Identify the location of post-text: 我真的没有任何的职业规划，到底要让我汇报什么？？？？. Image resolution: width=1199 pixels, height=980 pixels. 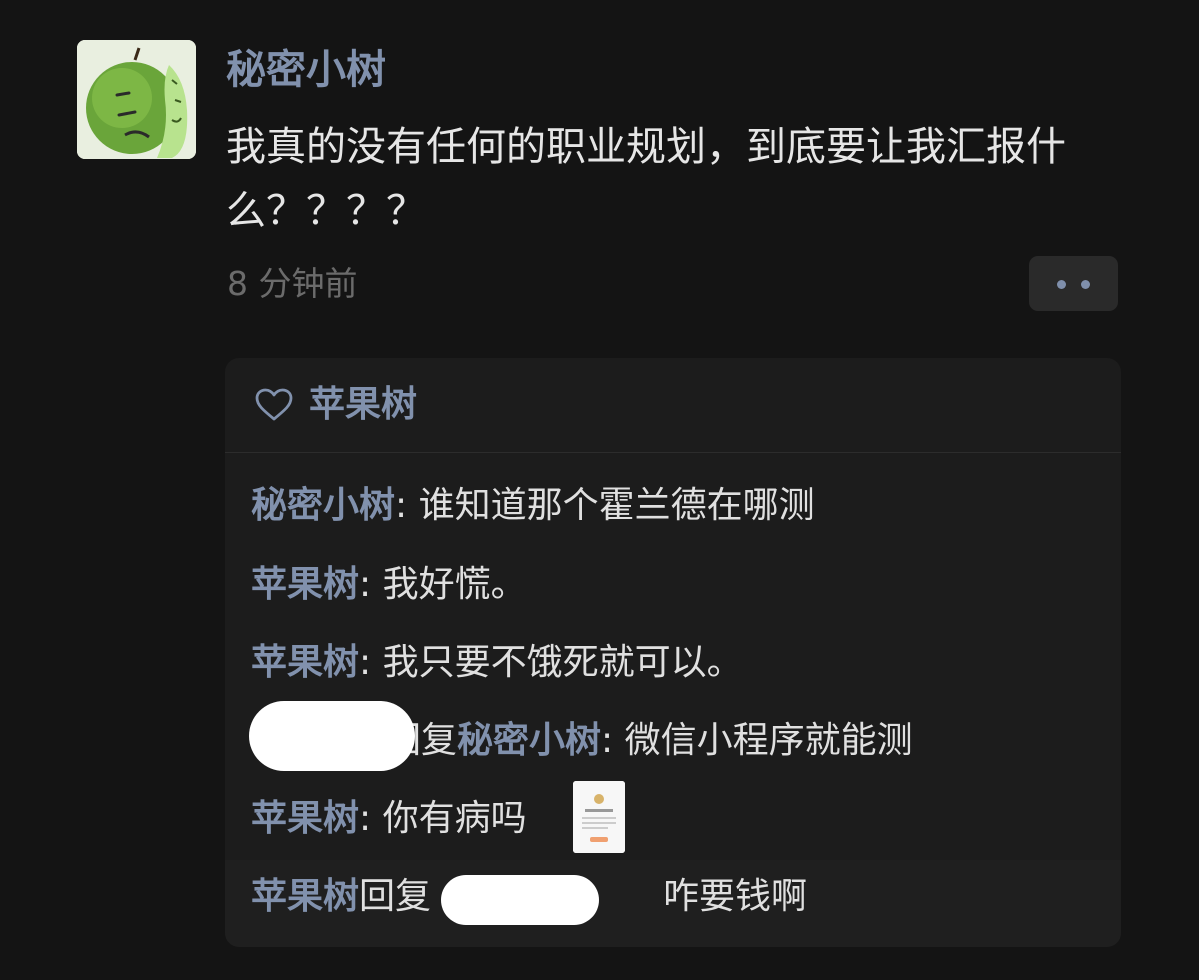
(646, 179).